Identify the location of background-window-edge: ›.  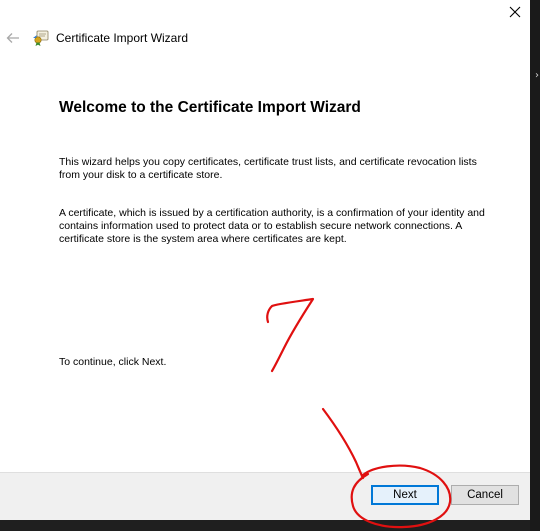
(535, 265).